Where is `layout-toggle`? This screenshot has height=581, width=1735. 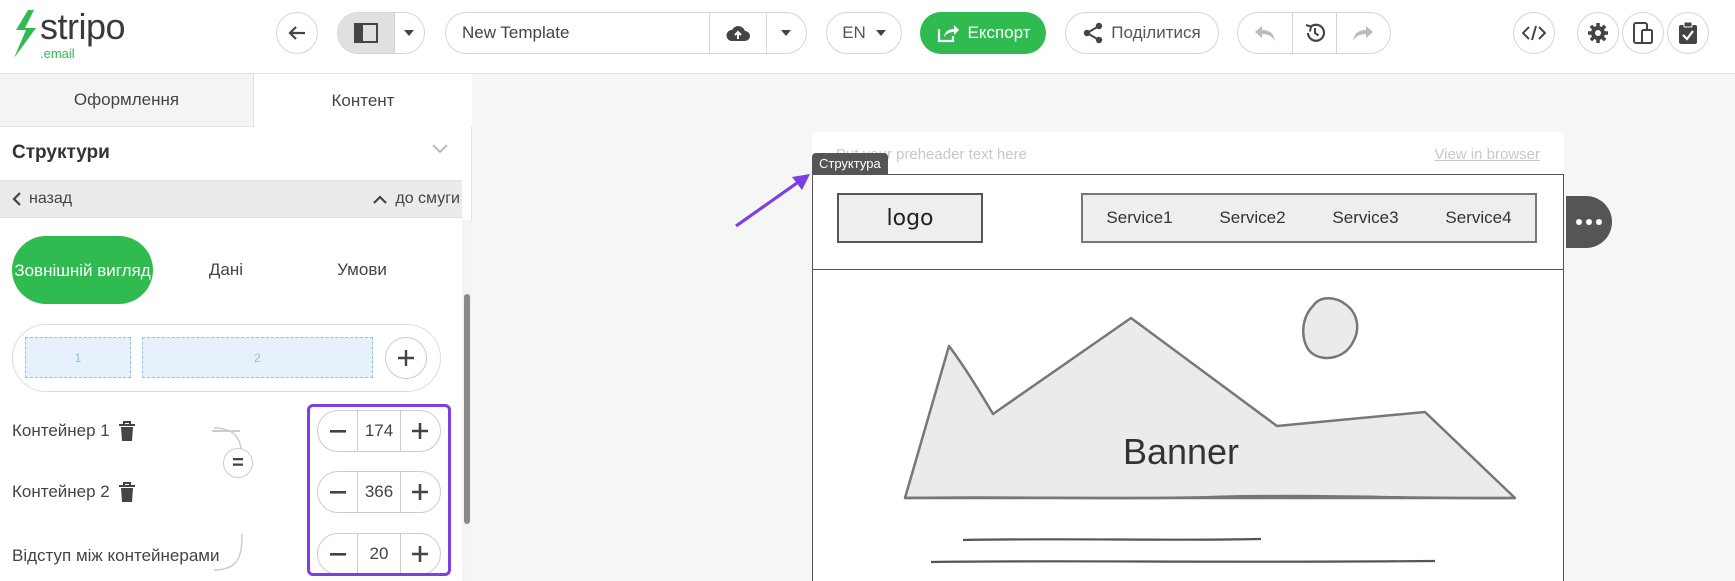 layout-toggle is located at coordinates (381, 33).